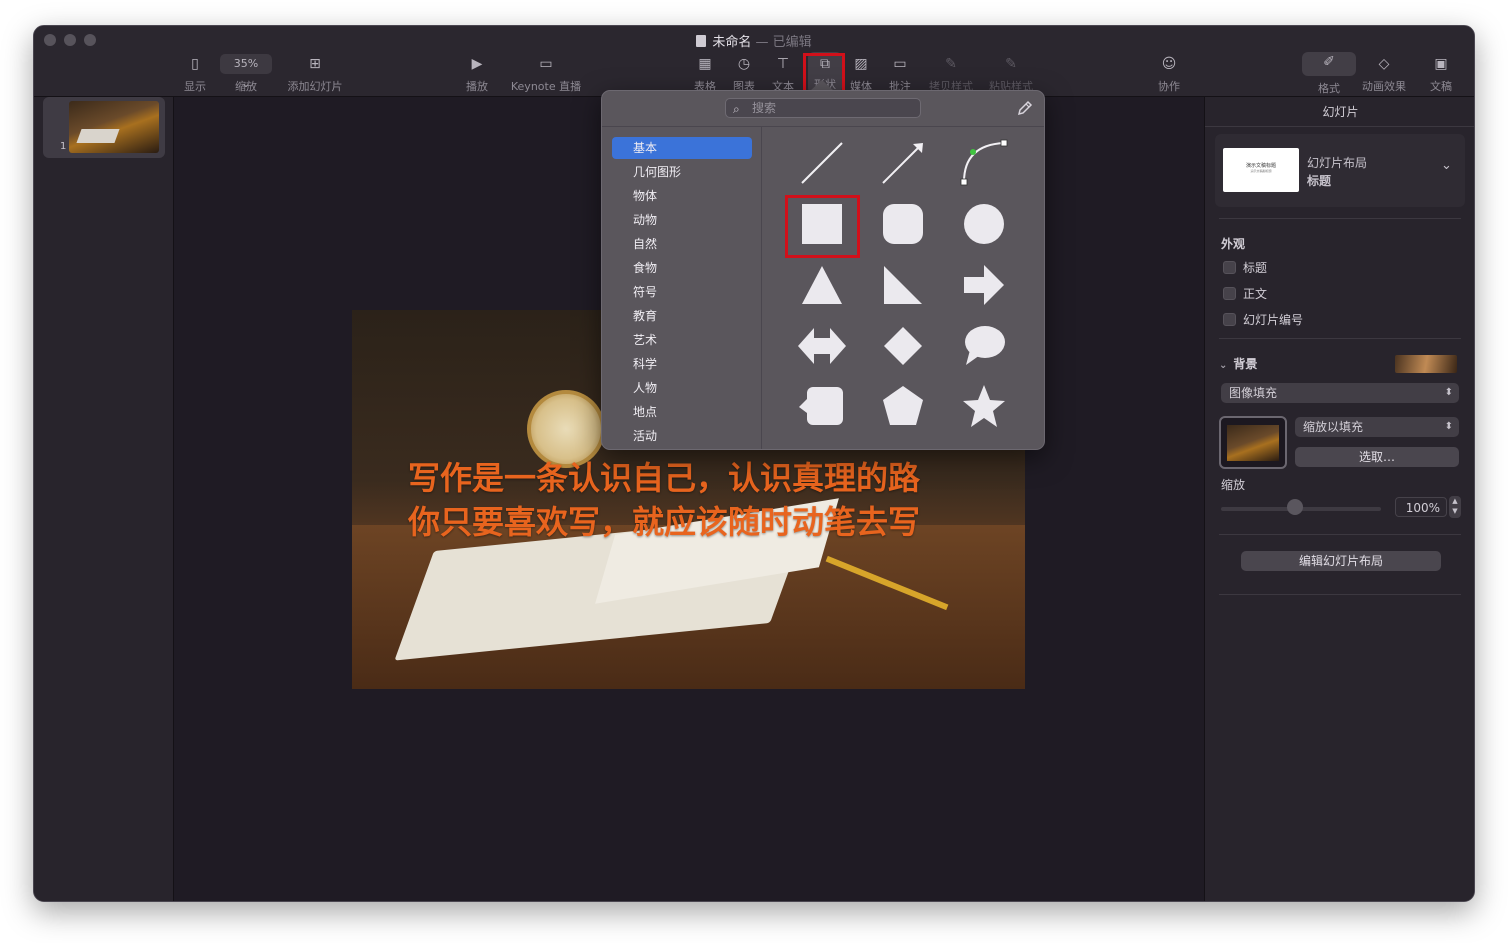  What do you see at coordinates (701, 41) in the screenshot?
I see `document-icon` at bounding box center [701, 41].